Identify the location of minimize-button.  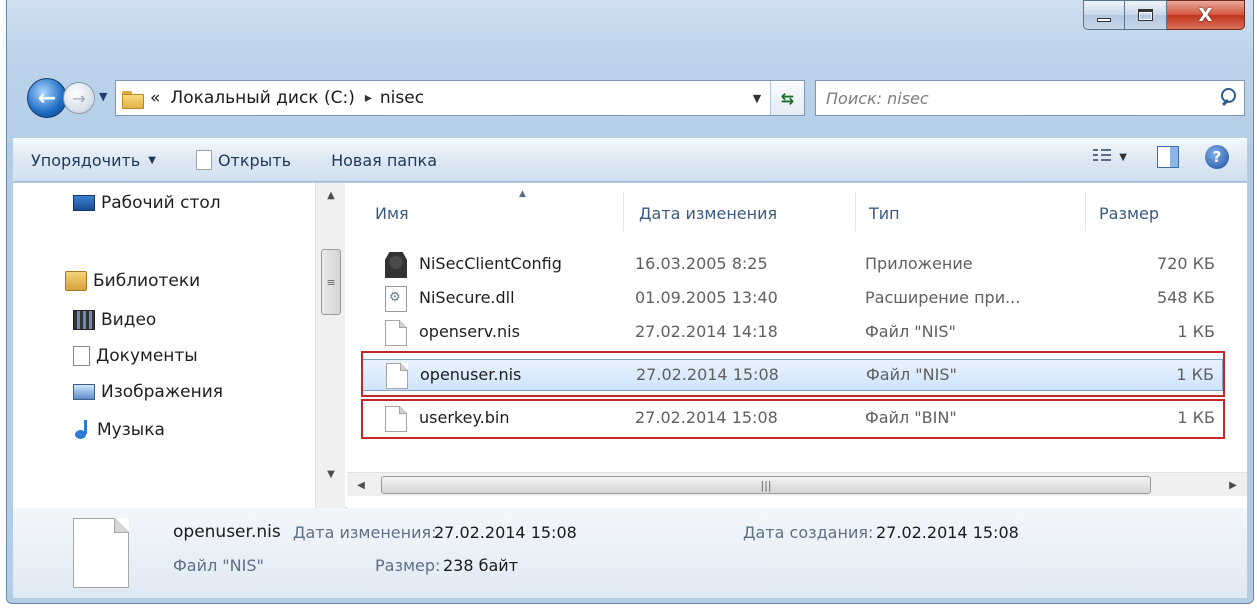
(1104, 15).